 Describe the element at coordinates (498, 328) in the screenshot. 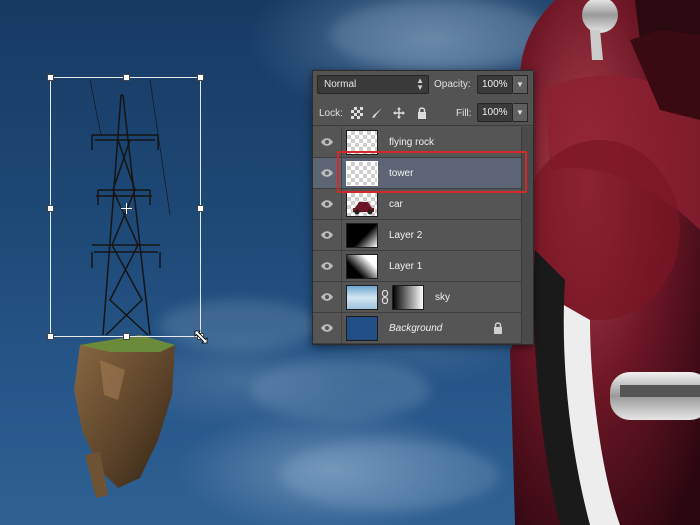

I see `lock-icon` at that location.